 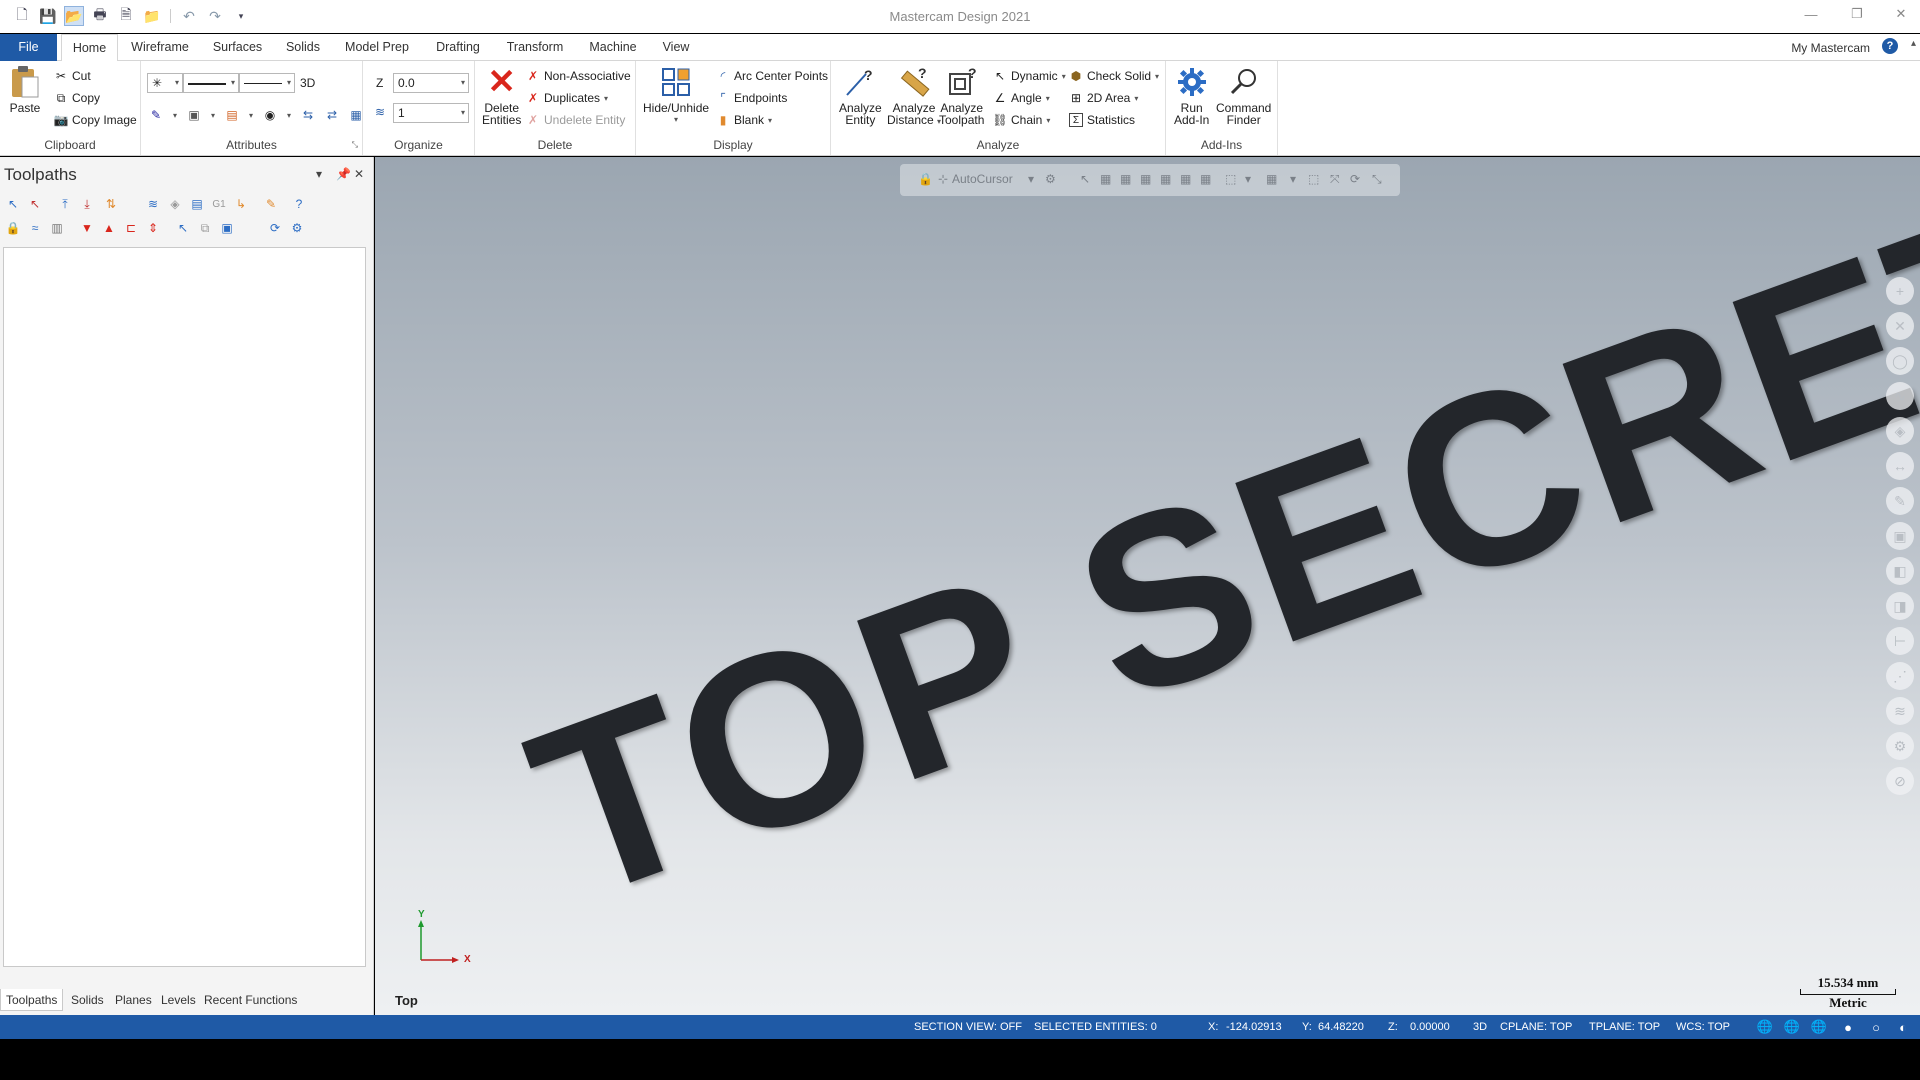 What do you see at coordinates (241, 16) in the screenshot?
I see `customize-qat-icon: ▾` at bounding box center [241, 16].